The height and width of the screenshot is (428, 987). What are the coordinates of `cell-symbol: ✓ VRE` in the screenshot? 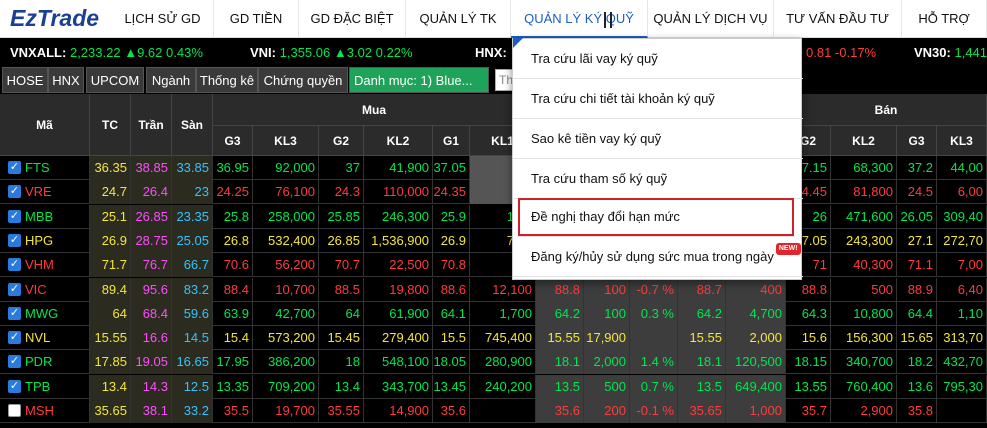 It's located at (45, 192).